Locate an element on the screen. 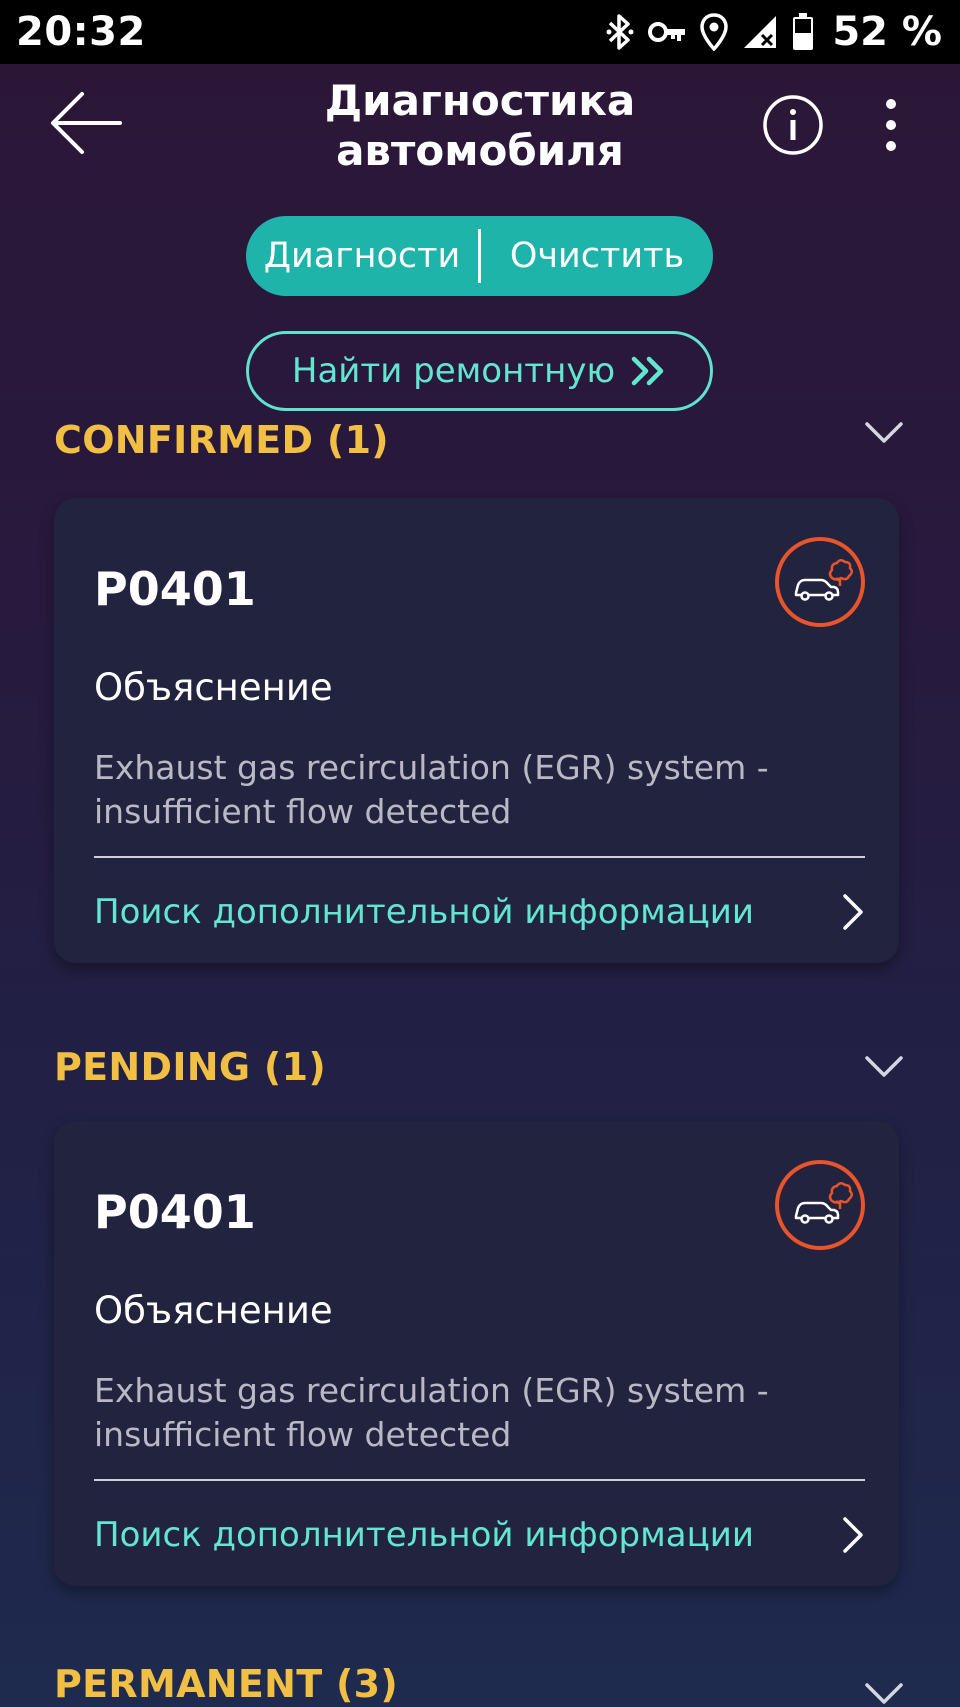 This screenshot has height=1707, width=960. diagnostics-segment-control: Диагности Очистить is located at coordinates (479, 256).